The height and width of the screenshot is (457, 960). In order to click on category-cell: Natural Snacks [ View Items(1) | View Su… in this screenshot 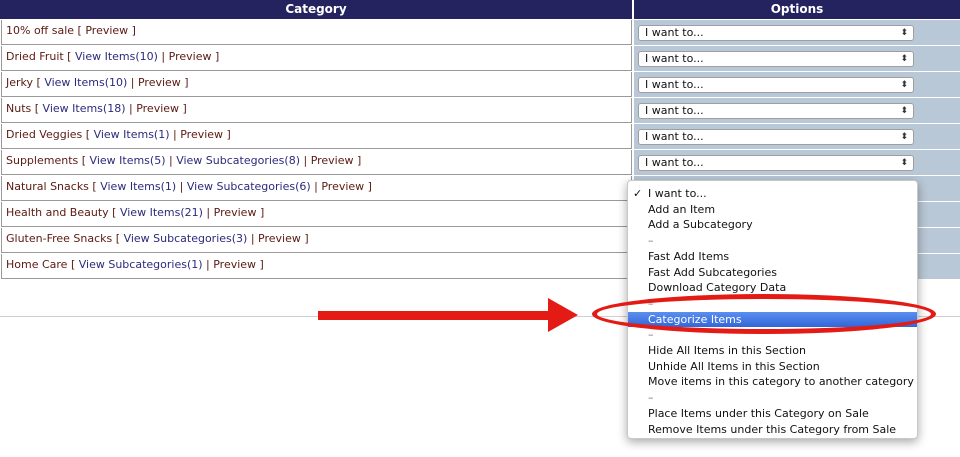, I will do `click(316, 188)`.